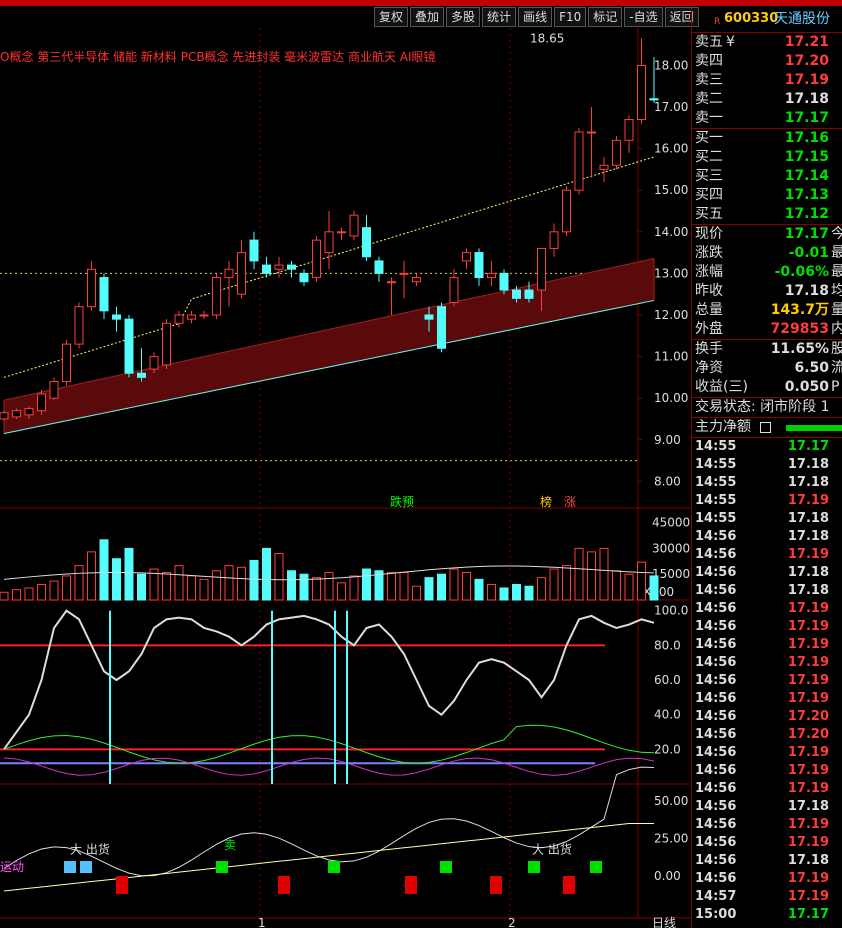 This screenshot has height=928, width=842. I want to click on main-net-bar, so click(814, 428).